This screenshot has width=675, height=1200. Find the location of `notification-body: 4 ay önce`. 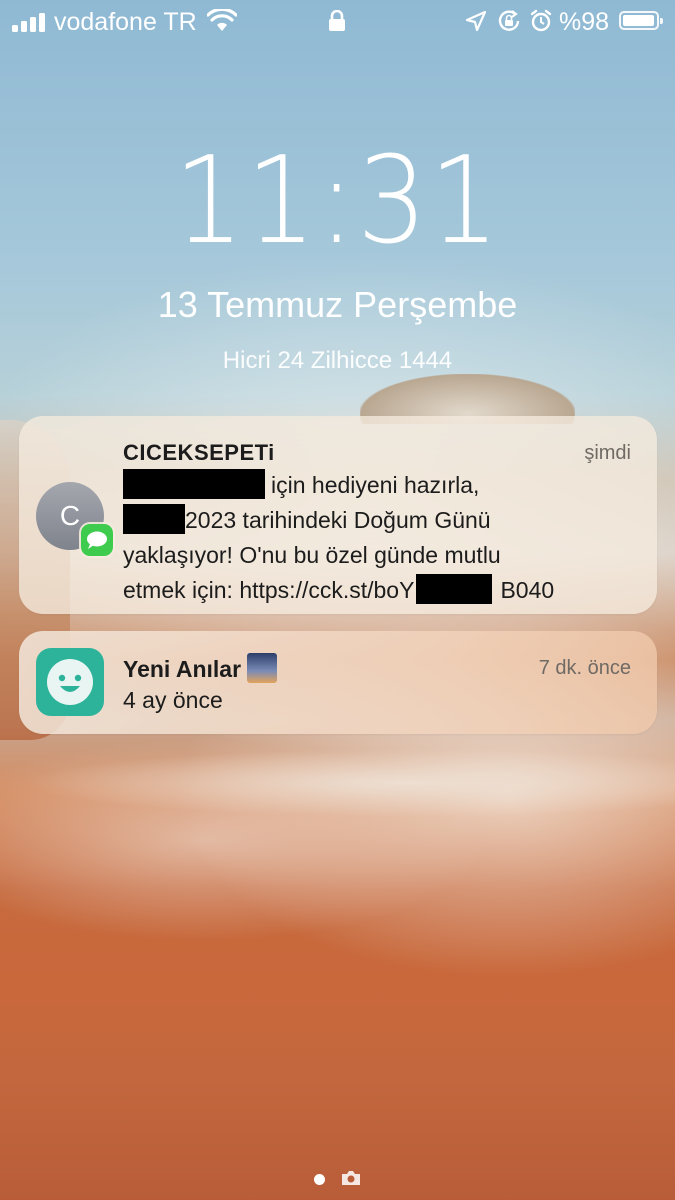

notification-body: 4 ay önce is located at coordinates (173, 700).